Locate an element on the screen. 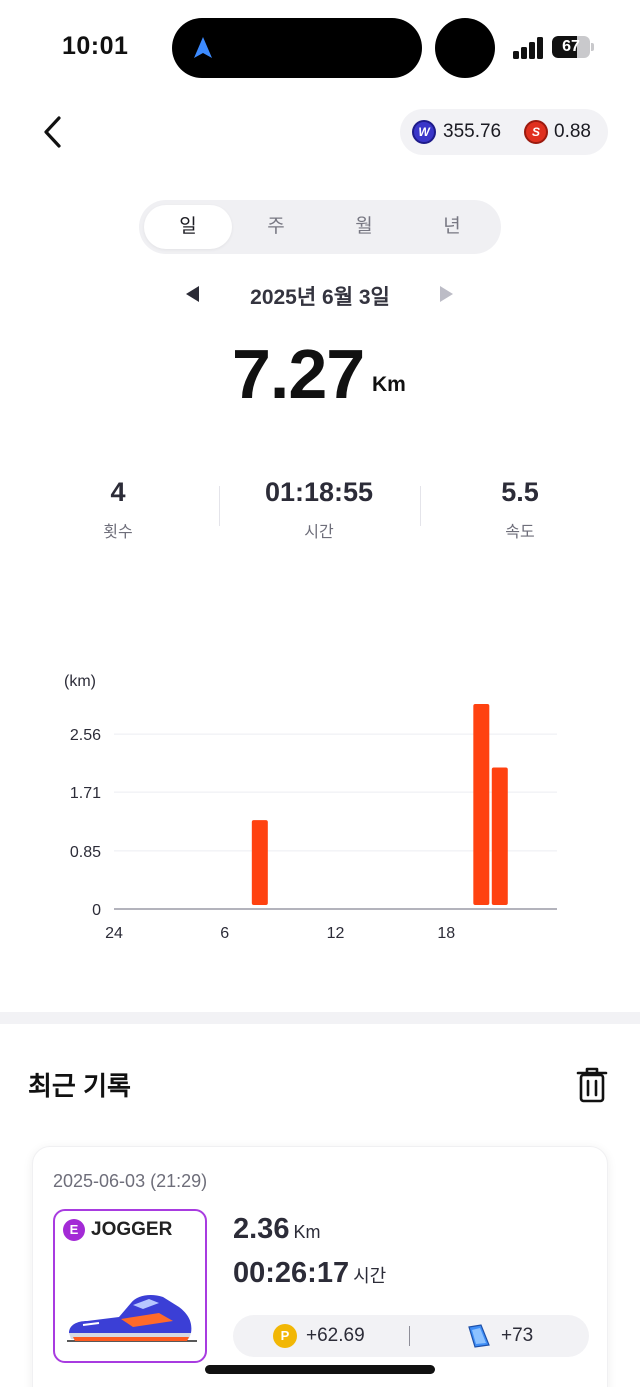 The image size is (640, 1387). home-indicator is located at coordinates (320, 1369).